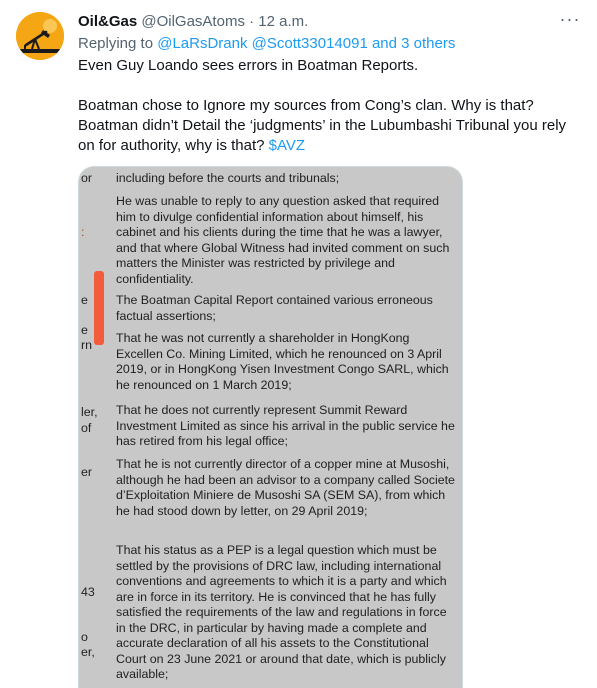 The height and width of the screenshot is (688, 597). What do you see at coordinates (87, 178) in the screenshot?
I see `left-fragment: or` at bounding box center [87, 178].